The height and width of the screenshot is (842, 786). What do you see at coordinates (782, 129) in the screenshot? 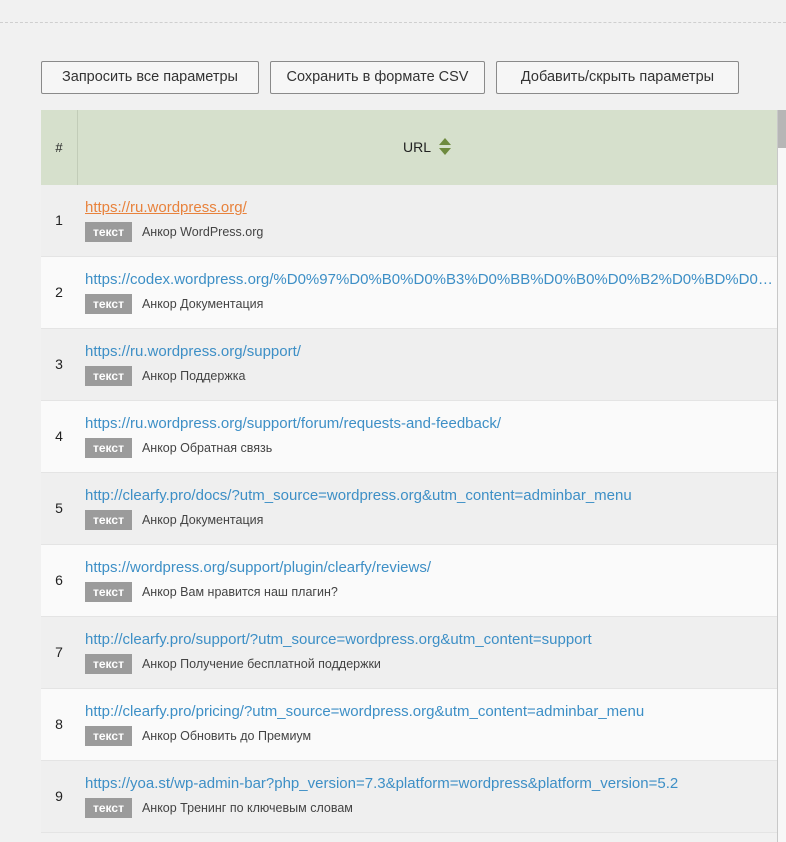
I see `scrollbar-thumb` at bounding box center [782, 129].